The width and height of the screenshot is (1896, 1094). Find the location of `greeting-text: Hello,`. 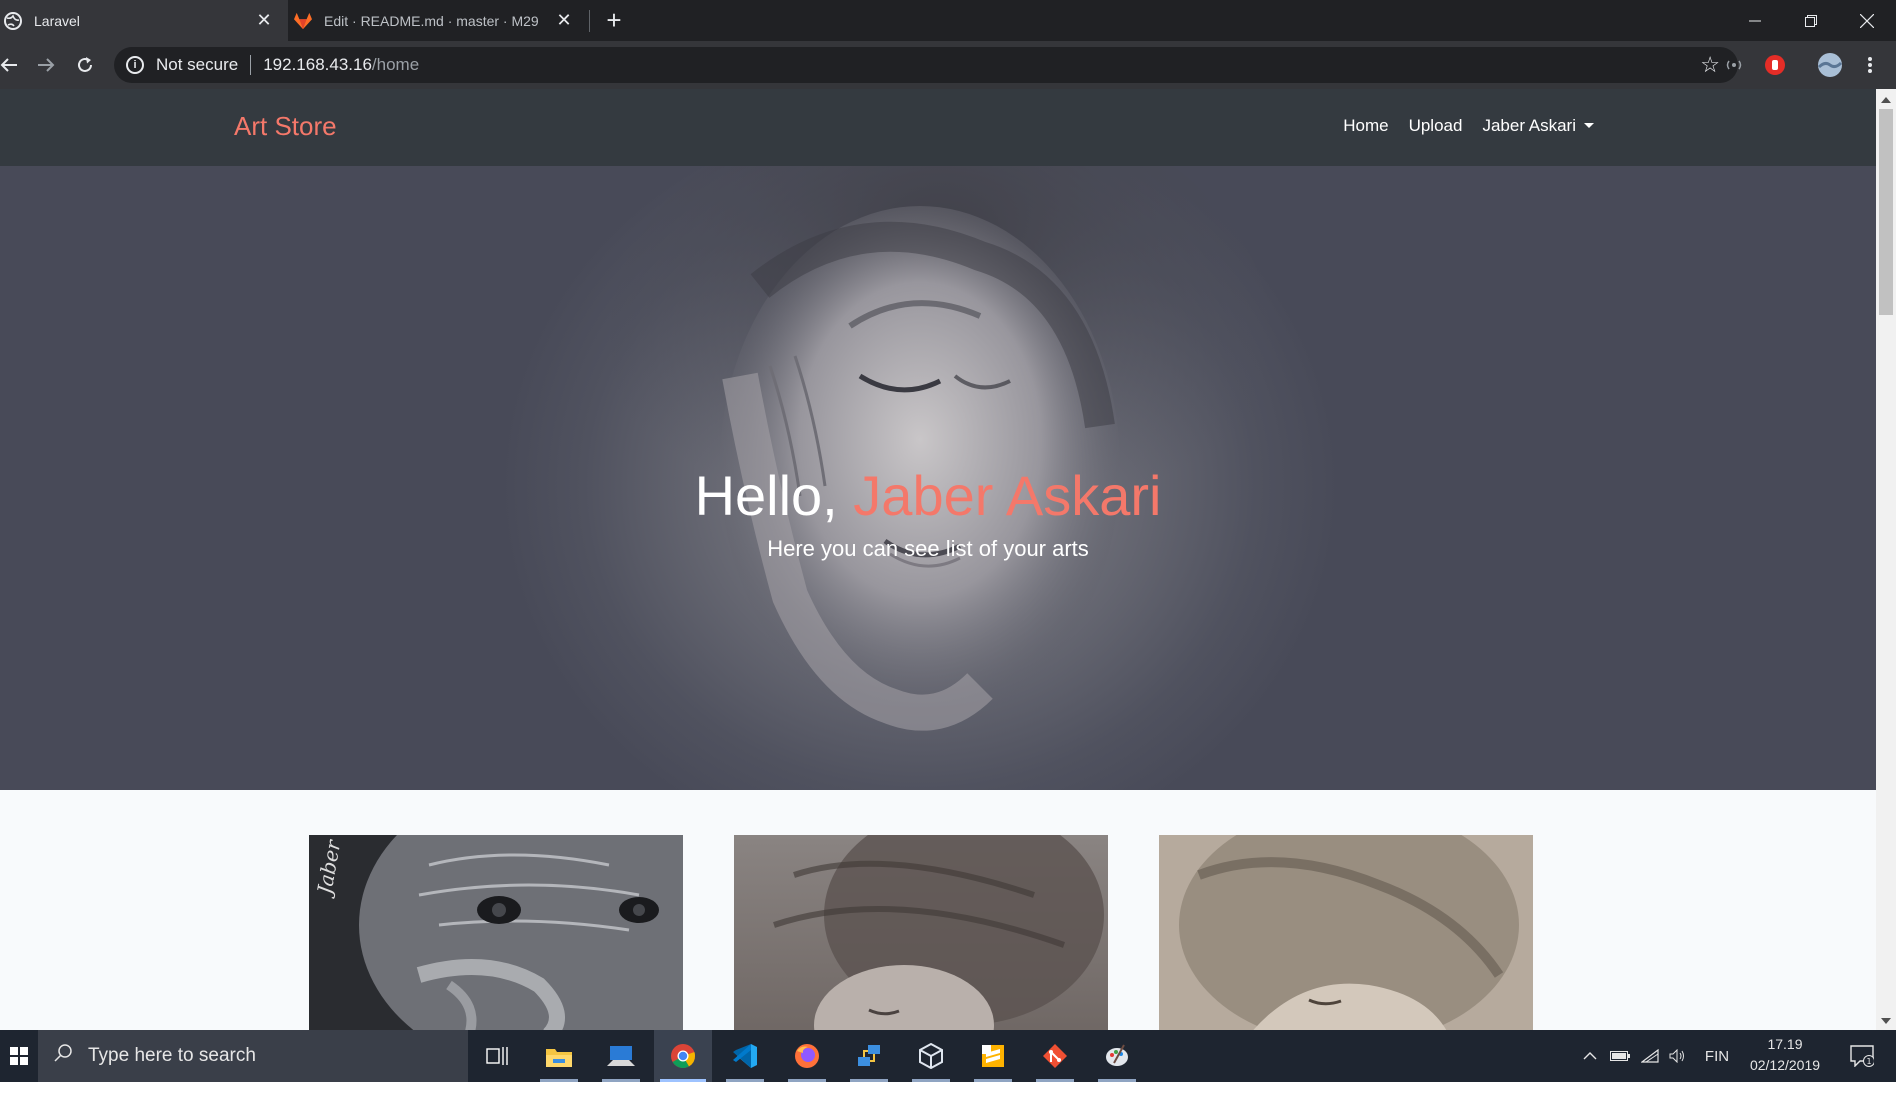

greeting-text: Hello, is located at coordinates (774, 495).